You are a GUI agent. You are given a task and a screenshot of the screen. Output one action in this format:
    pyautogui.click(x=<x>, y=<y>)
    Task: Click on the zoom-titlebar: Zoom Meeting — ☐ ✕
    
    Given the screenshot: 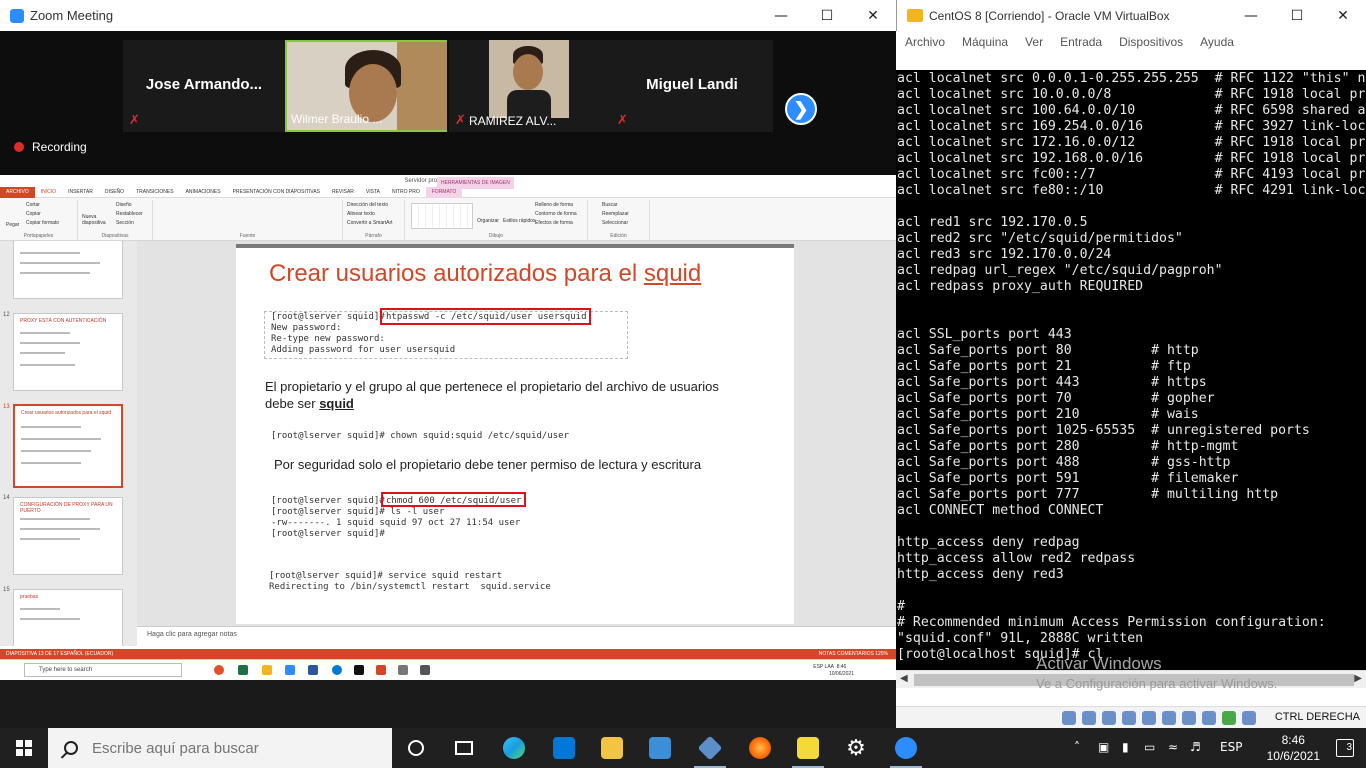 What is the action you would take?
    pyautogui.click(x=448, y=15)
    